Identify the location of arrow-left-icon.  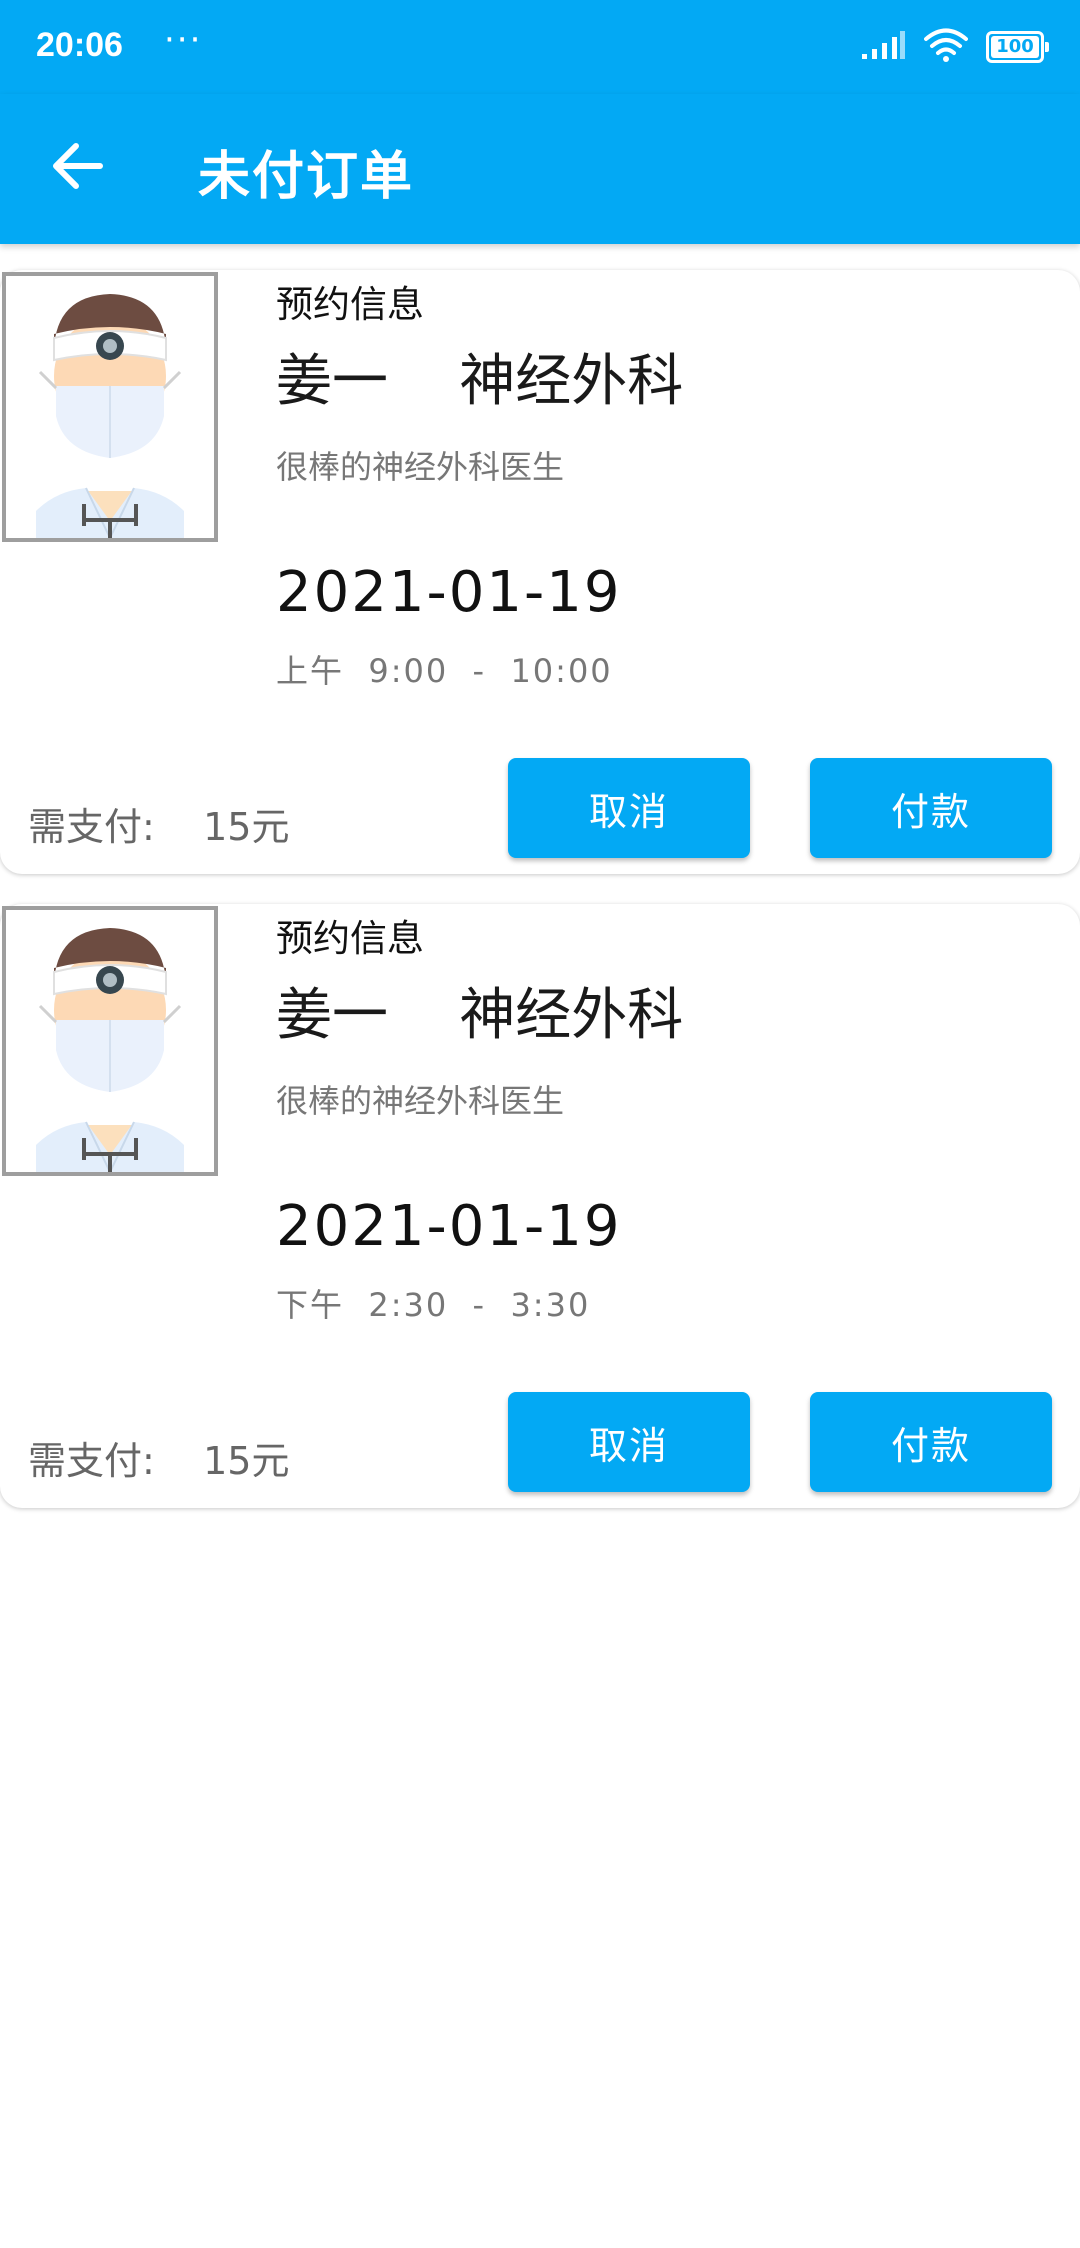
(78, 168).